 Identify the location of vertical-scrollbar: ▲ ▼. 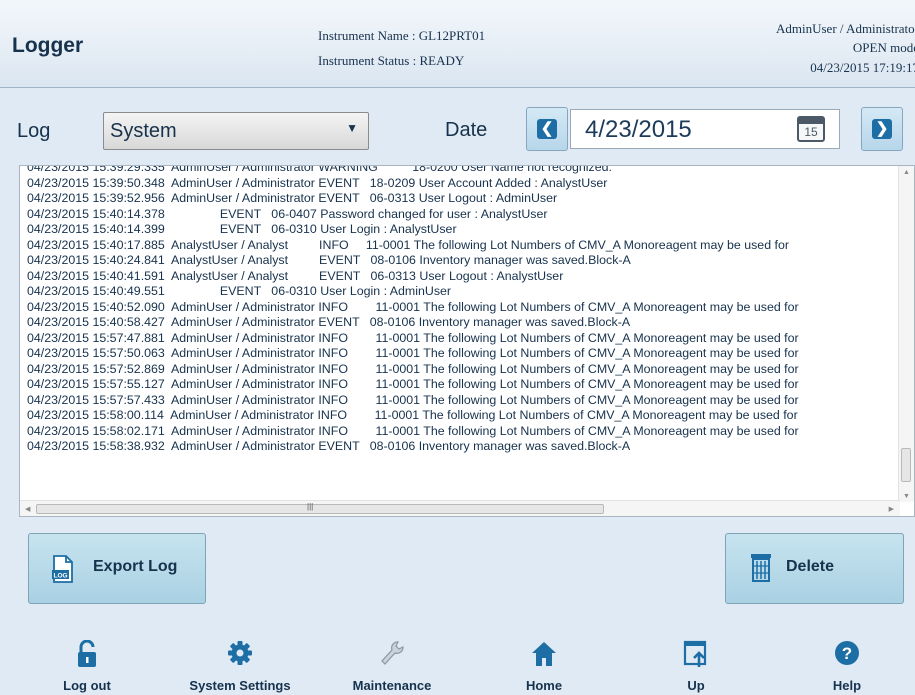
(906, 334).